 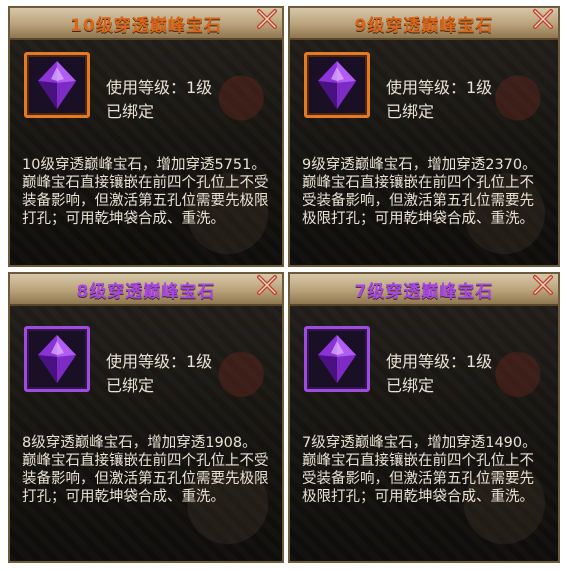 I want to click on effect-text: 9级穿透巅峰宝石，增加穿透2370。, so click(x=419, y=165).